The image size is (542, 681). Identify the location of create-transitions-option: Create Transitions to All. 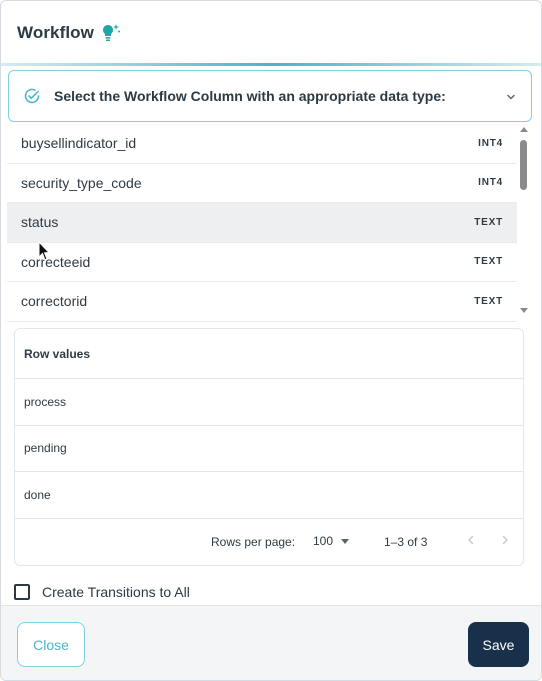
(102, 592).